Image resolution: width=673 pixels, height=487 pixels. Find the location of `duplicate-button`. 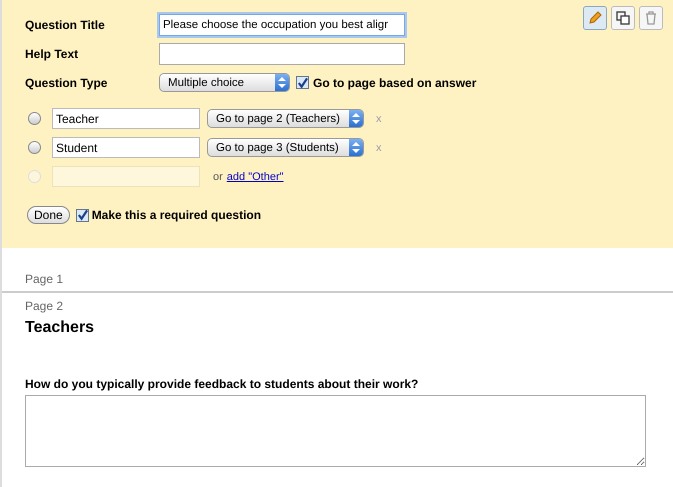

duplicate-button is located at coordinates (623, 18).